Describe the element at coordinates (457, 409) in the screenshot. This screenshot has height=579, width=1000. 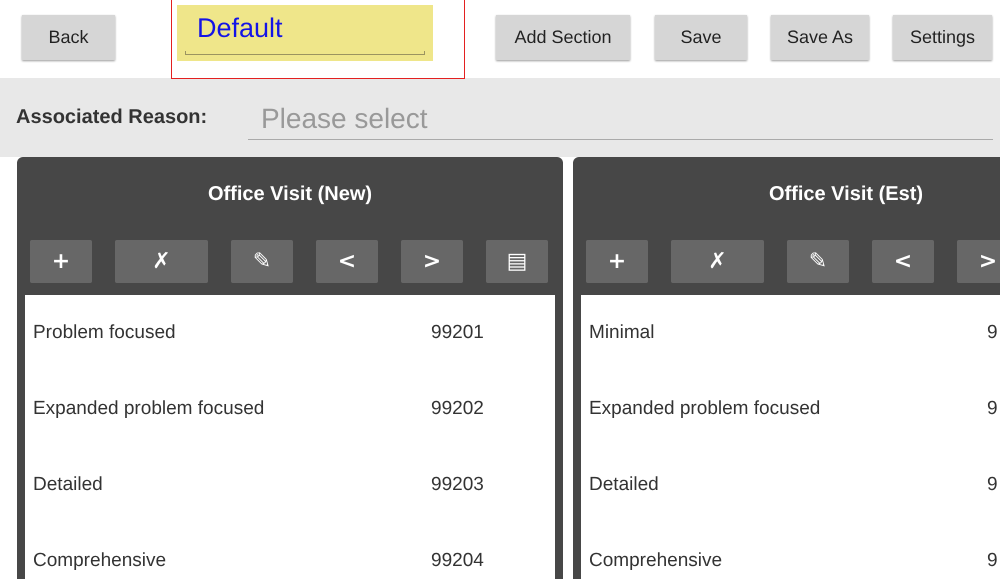
I see `item-code: 99202` at that location.